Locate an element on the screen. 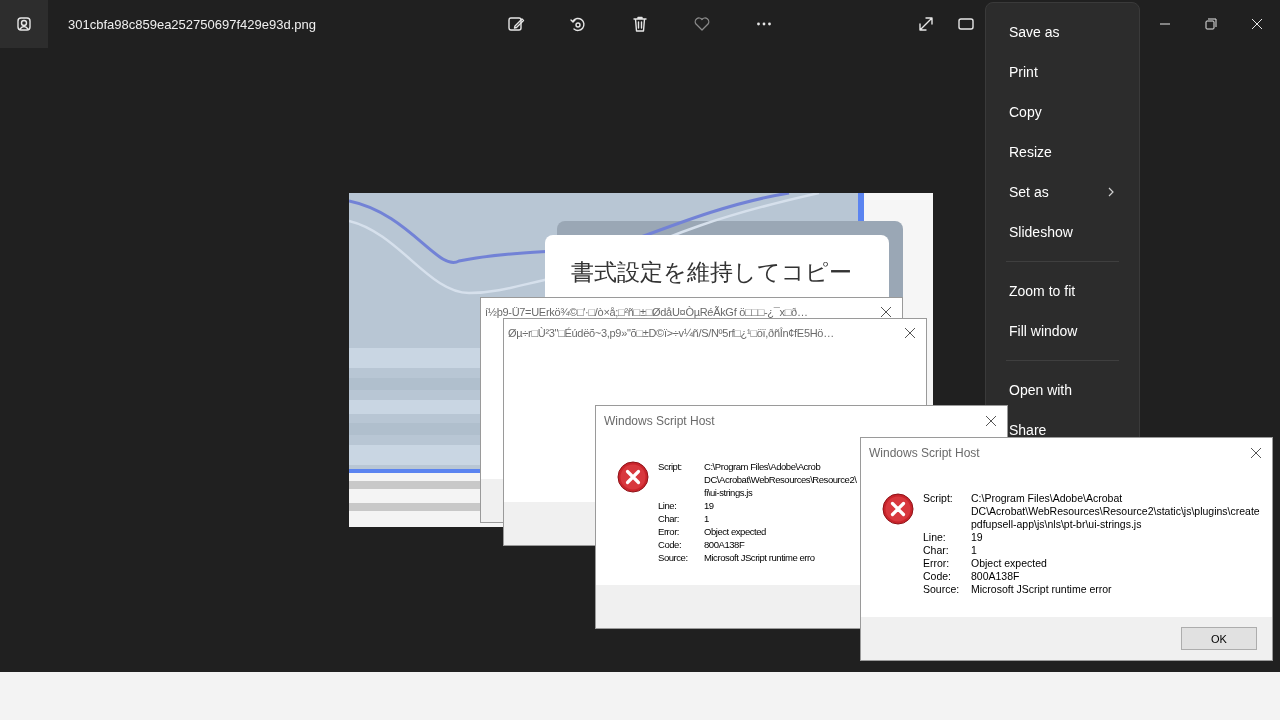 This screenshot has height=720, width=1280. menu-item: Resize is located at coordinates (1062, 152).